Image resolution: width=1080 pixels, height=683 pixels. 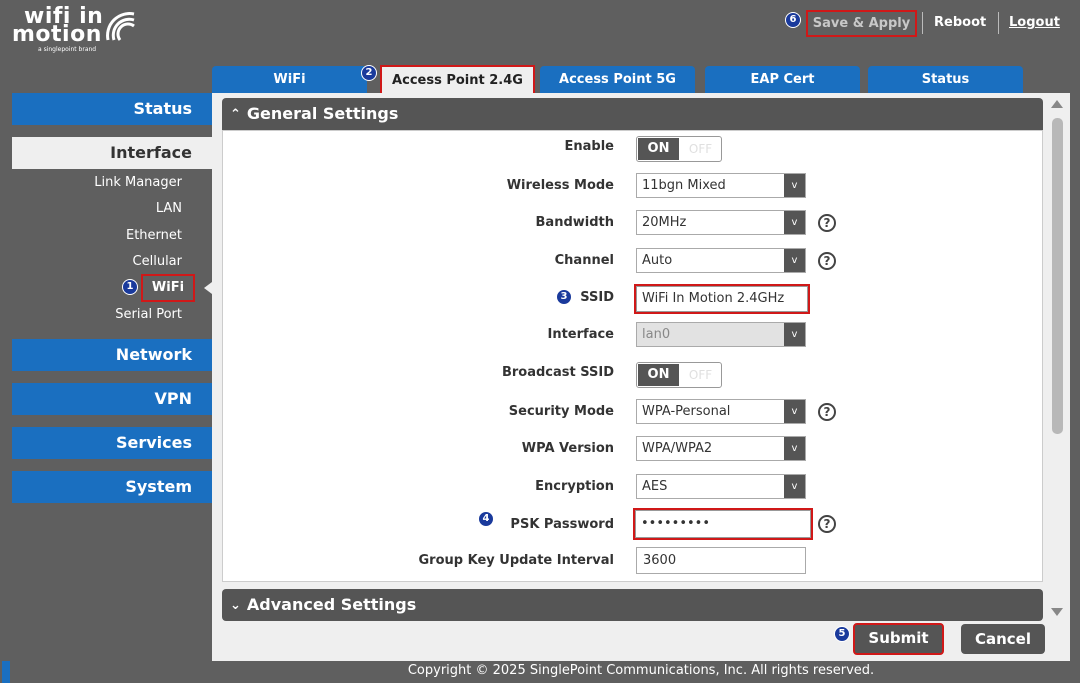 What do you see at coordinates (584, 260) in the screenshot?
I see `channel-label: Channel` at bounding box center [584, 260].